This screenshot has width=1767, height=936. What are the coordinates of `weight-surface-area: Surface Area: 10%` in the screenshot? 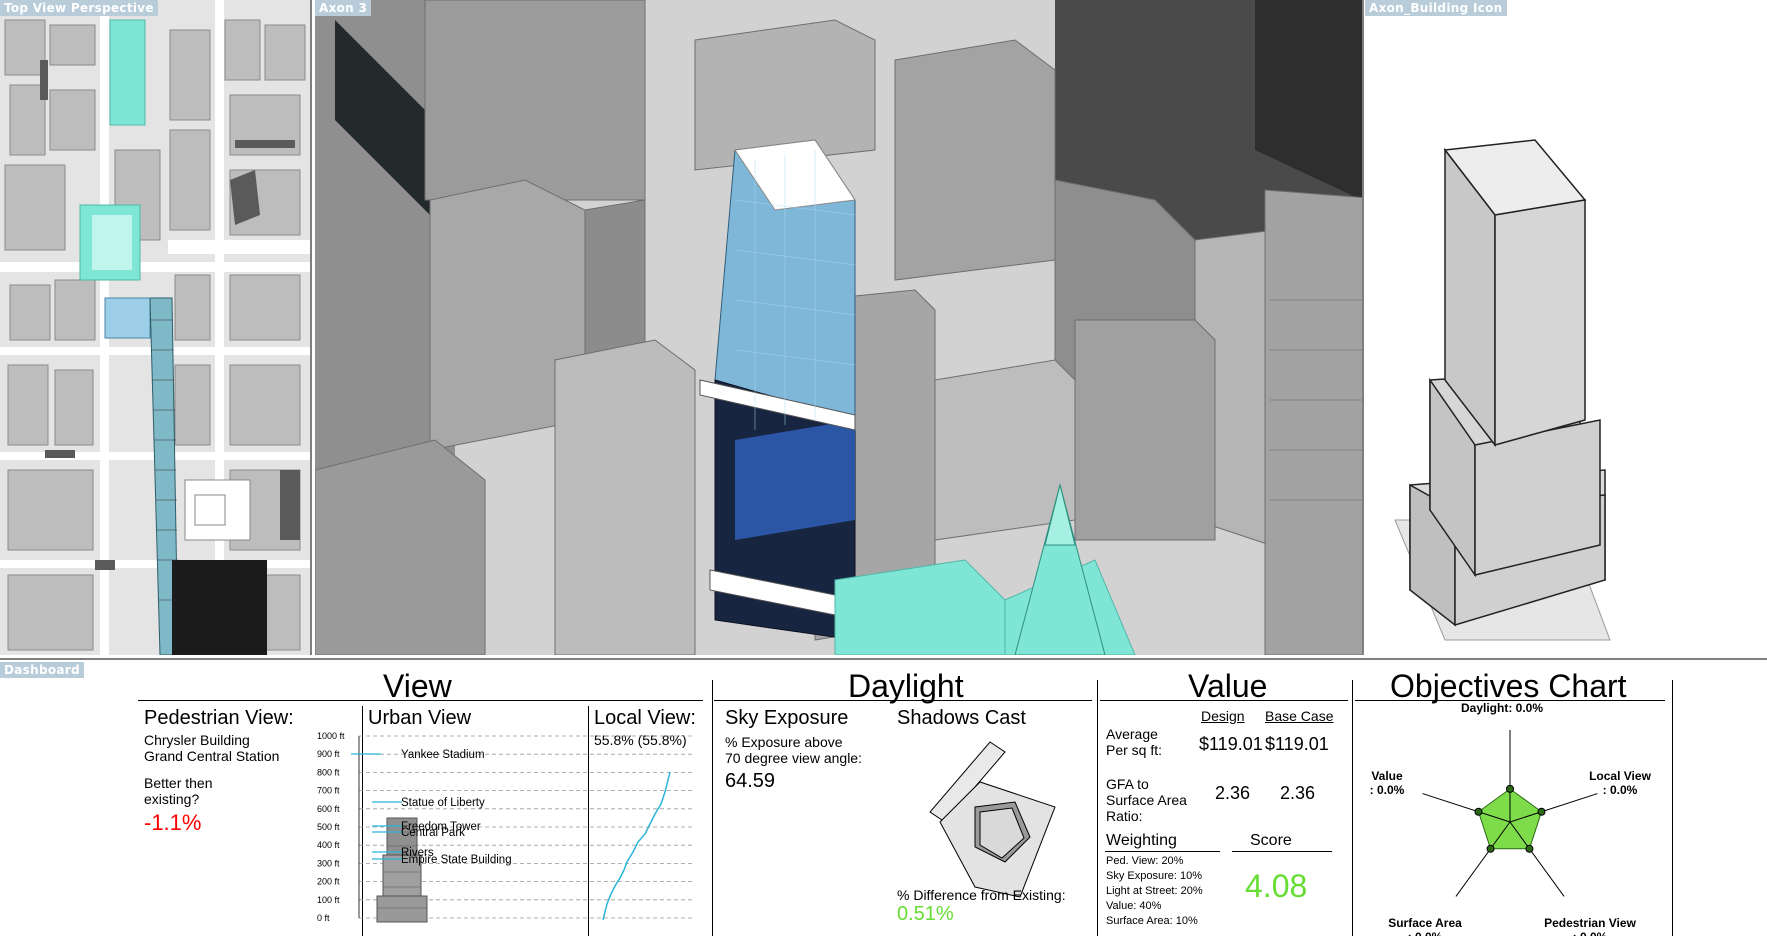 It's located at (1152, 921).